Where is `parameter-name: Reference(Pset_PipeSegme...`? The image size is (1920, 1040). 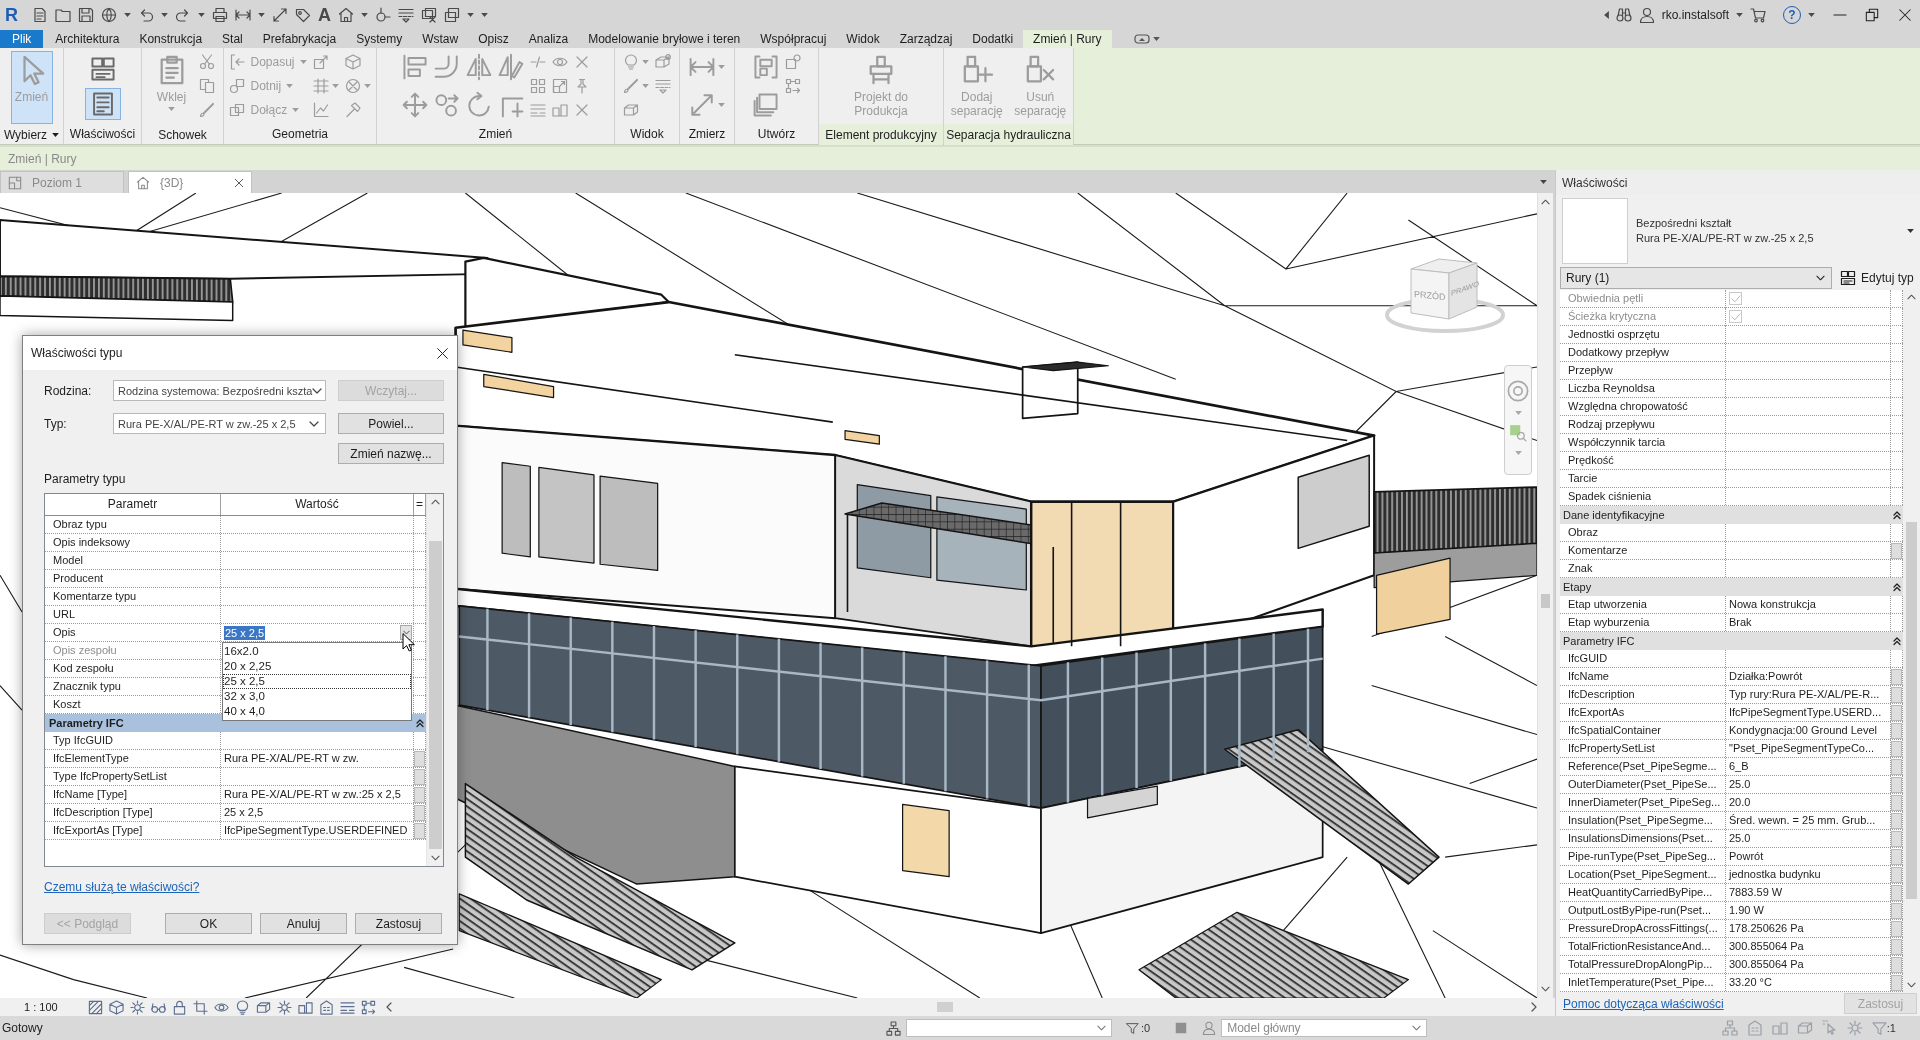
parameter-name: Reference(Pset_PipeSegme... is located at coordinates (1643, 766).